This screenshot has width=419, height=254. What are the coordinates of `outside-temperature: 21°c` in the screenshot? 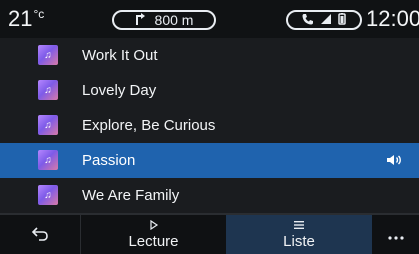 It's located at (26, 19).